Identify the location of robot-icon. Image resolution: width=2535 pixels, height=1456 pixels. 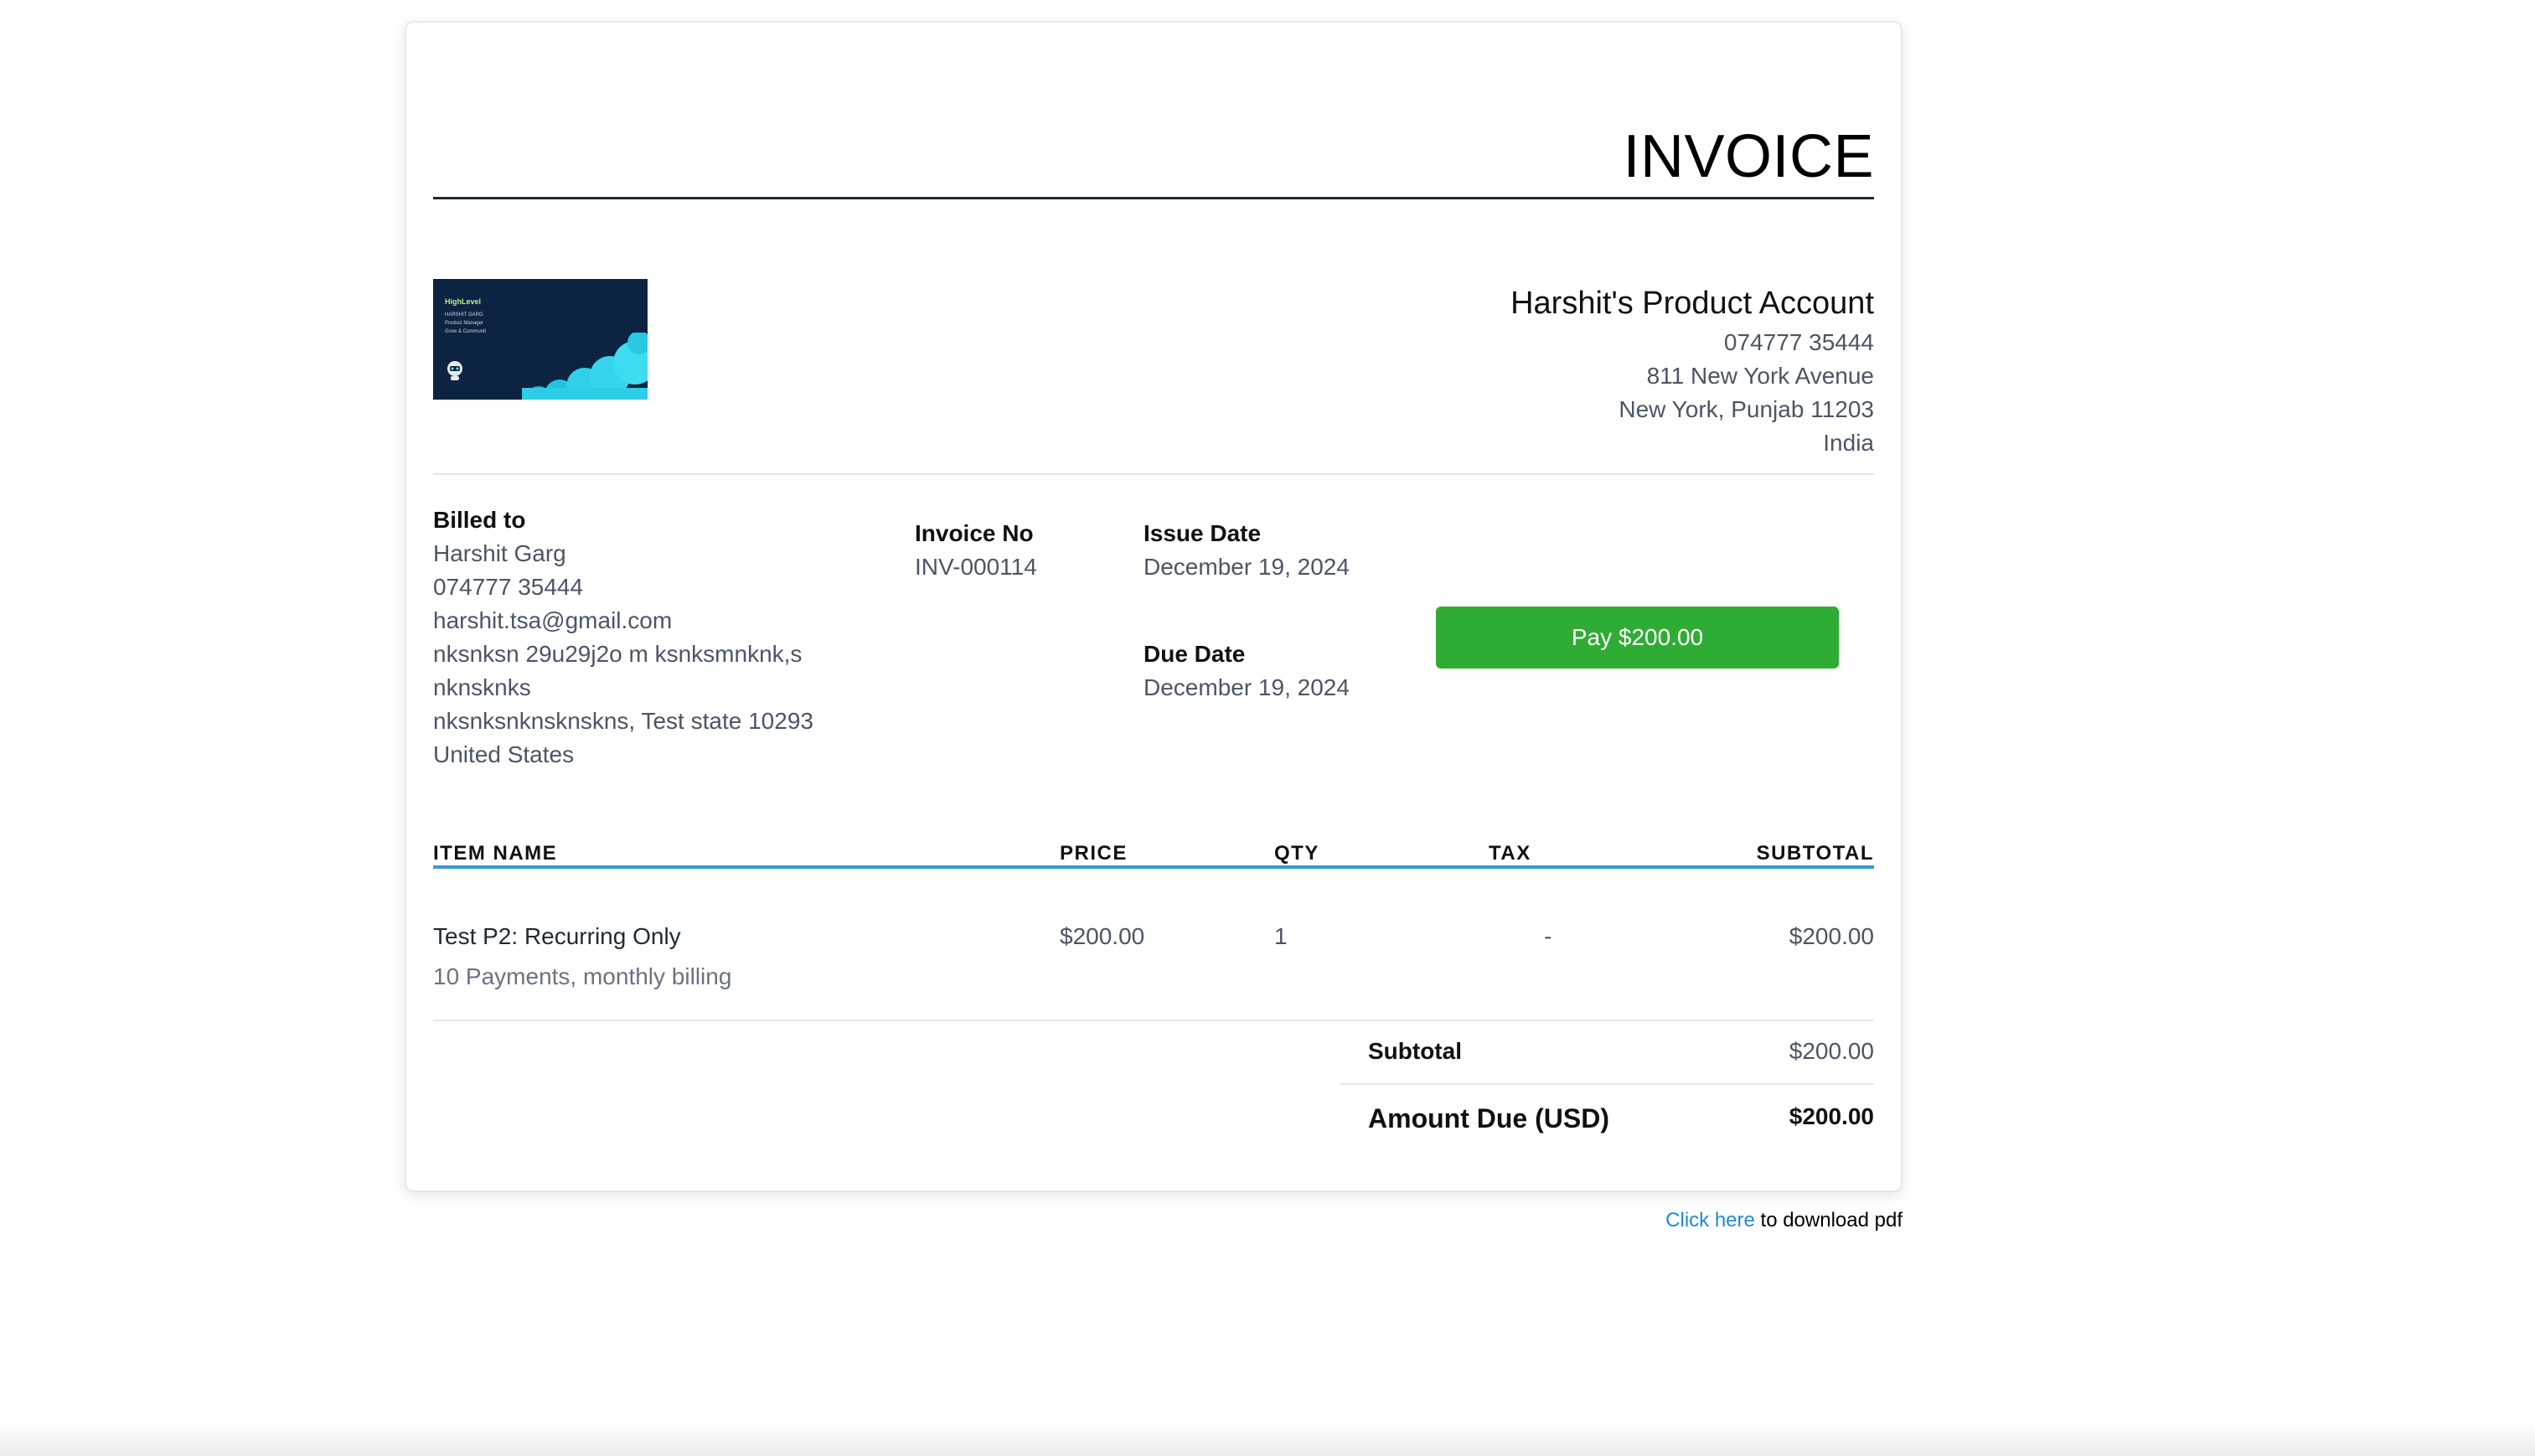
(455, 370).